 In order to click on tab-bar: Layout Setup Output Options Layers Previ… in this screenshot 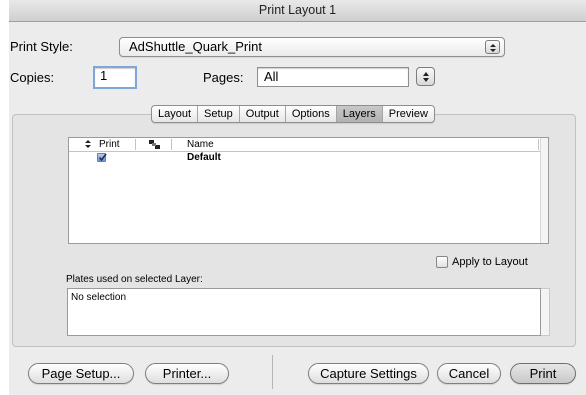, I will do `click(293, 114)`.